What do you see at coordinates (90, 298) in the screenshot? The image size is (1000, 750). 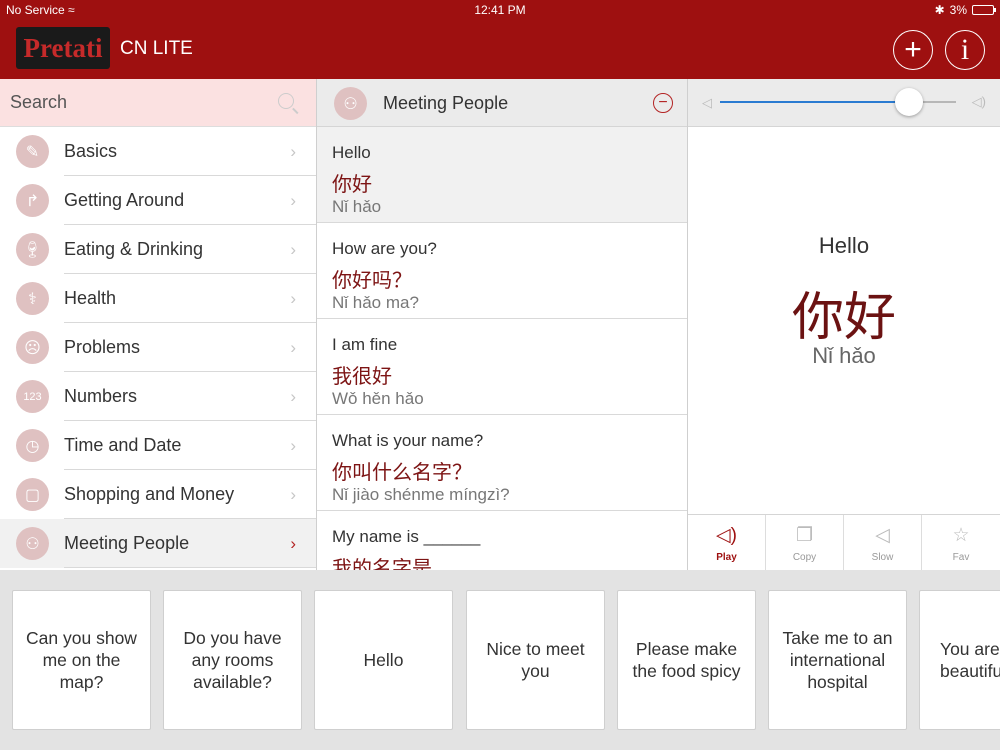 I see `category-label: Health` at bounding box center [90, 298].